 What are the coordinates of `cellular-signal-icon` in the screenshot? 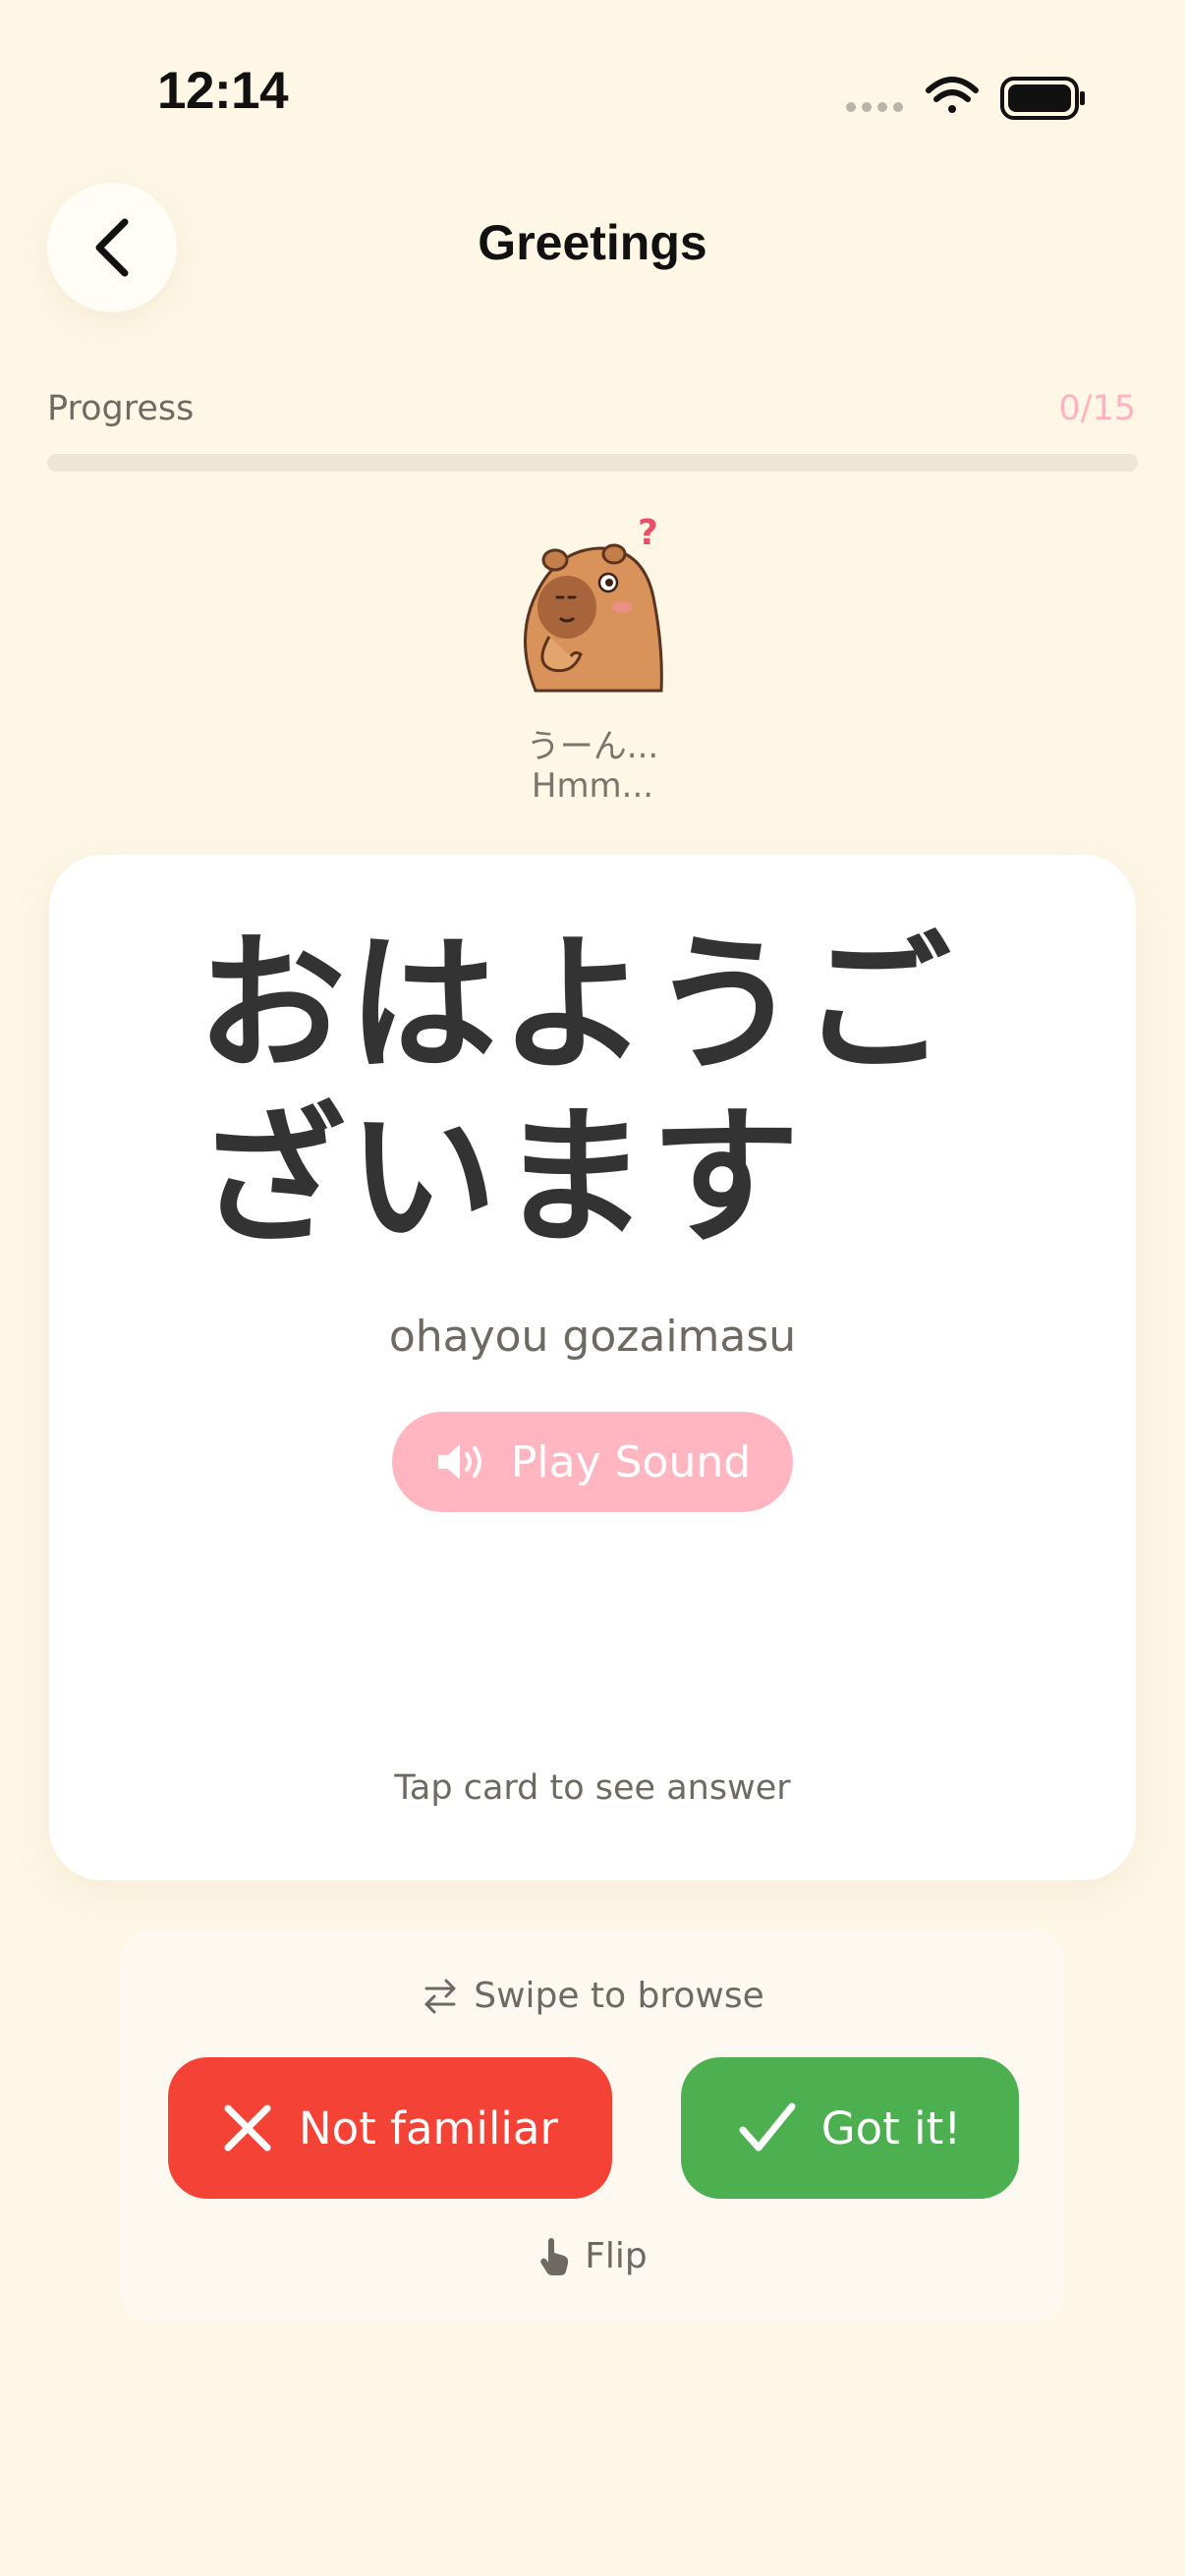 It's located at (875, 107).